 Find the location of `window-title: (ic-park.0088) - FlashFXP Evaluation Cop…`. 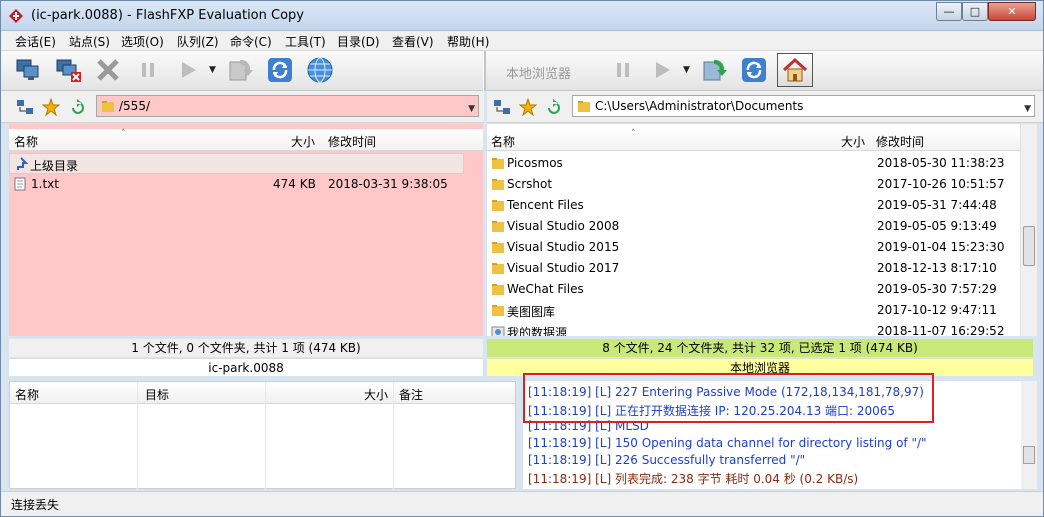

window-title: (ic-park.0088) - FlashFXP Evaluation Cop… is located at coordinates (167, 15).